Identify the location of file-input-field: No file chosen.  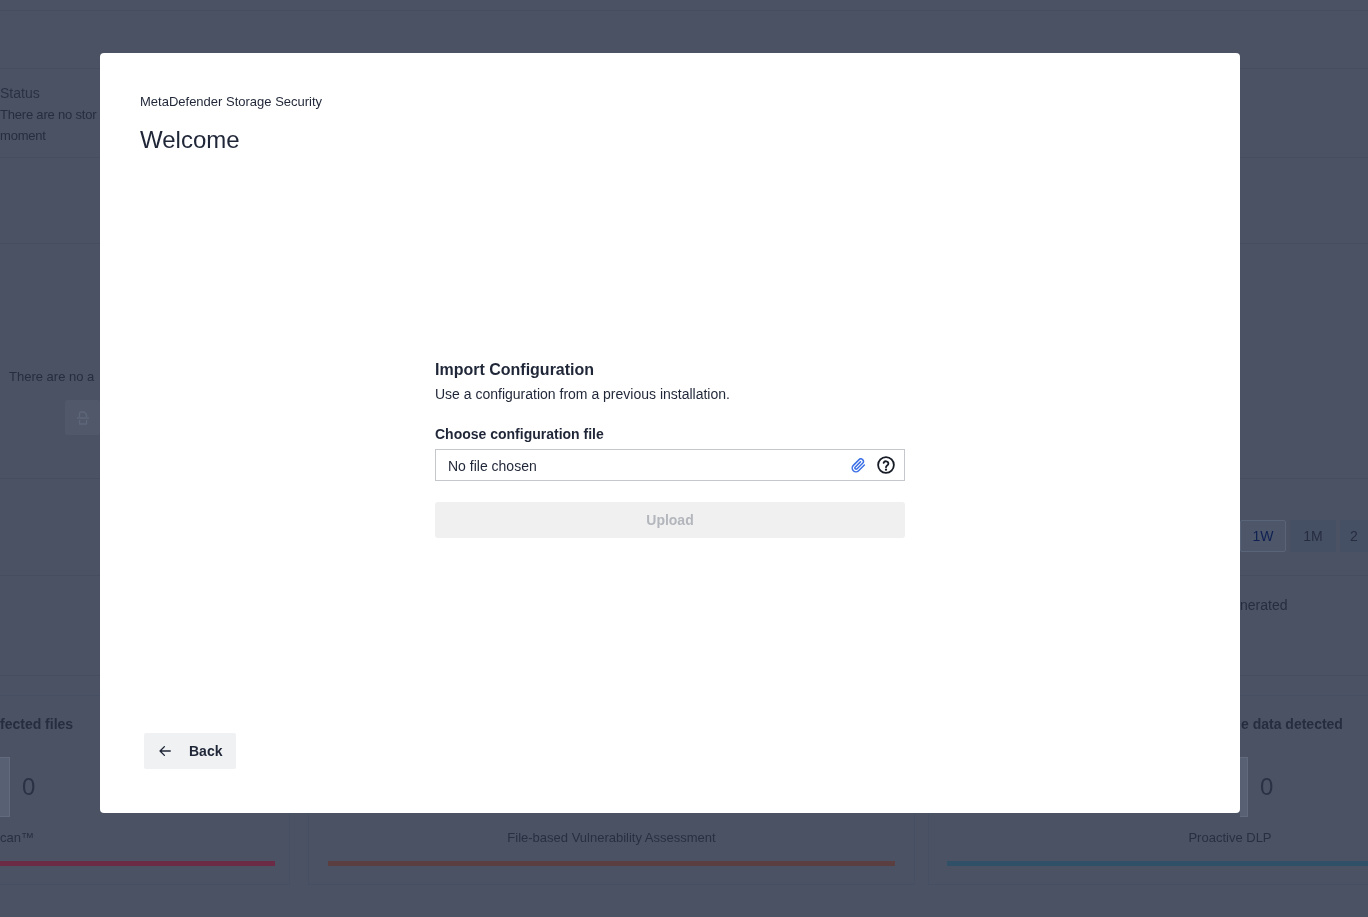
(670, 465).